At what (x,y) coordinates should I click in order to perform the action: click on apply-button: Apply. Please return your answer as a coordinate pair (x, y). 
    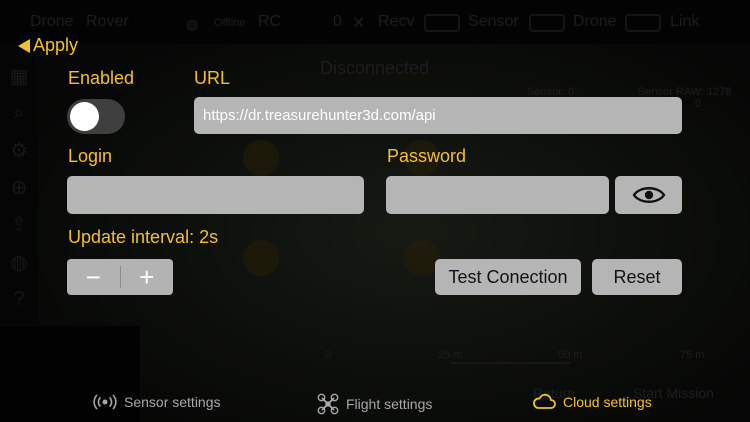
    Looking at the image, I should click on (48, 45).